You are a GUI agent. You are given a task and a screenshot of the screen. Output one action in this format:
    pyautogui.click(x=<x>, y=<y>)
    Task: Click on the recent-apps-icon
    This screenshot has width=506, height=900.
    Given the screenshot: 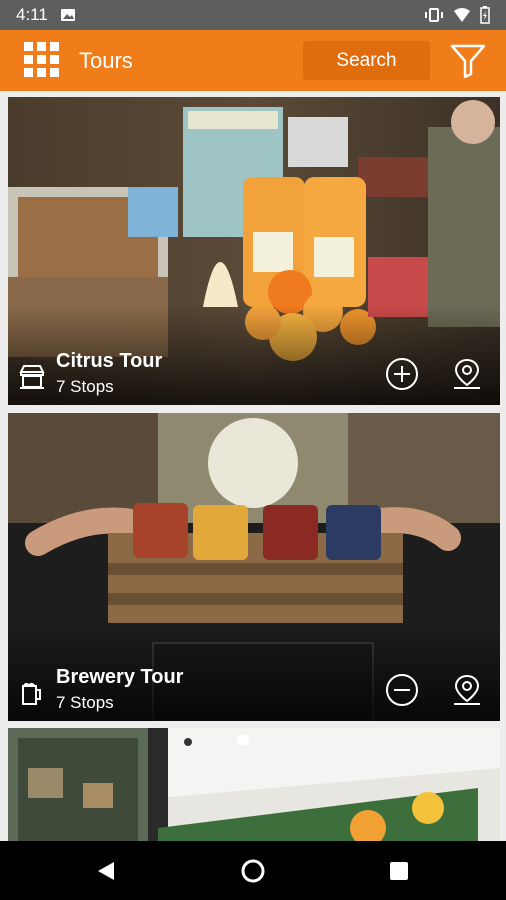 What is the action you would take?
    pyautogui.click(x=399, y=871)
    